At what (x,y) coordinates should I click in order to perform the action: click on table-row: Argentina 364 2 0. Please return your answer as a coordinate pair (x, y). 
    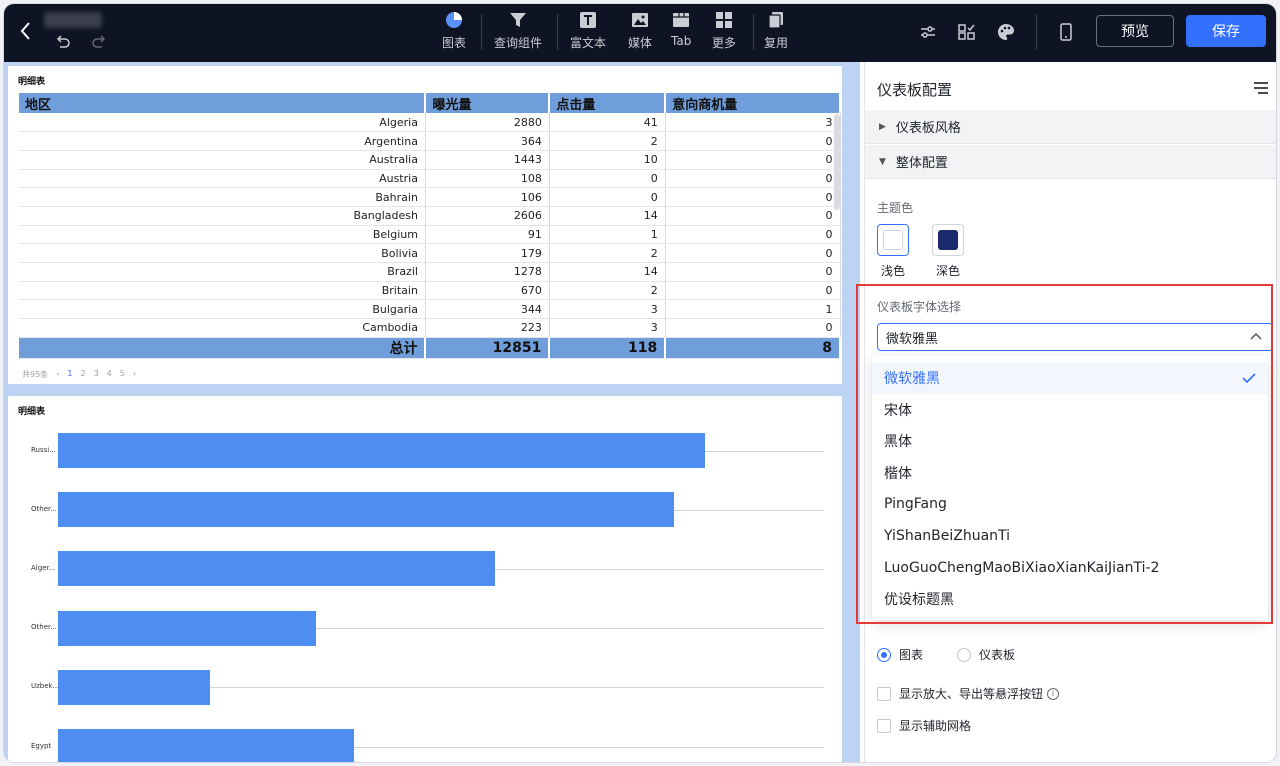
    Looking at the image, I should click on (430, 141).